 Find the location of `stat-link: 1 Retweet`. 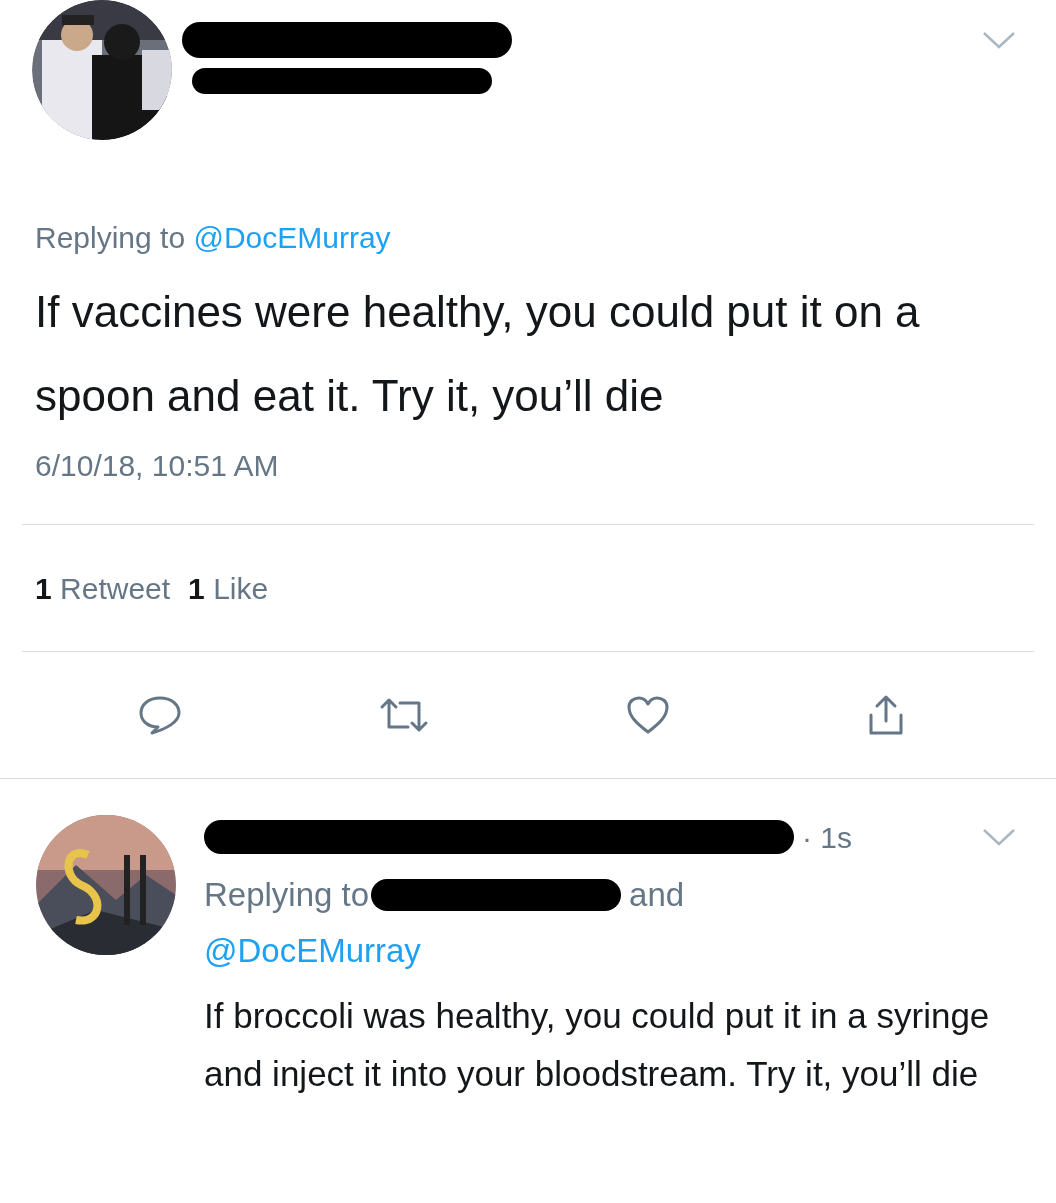

stat-link: 1 Retweet is located at coordinates (103, 588).